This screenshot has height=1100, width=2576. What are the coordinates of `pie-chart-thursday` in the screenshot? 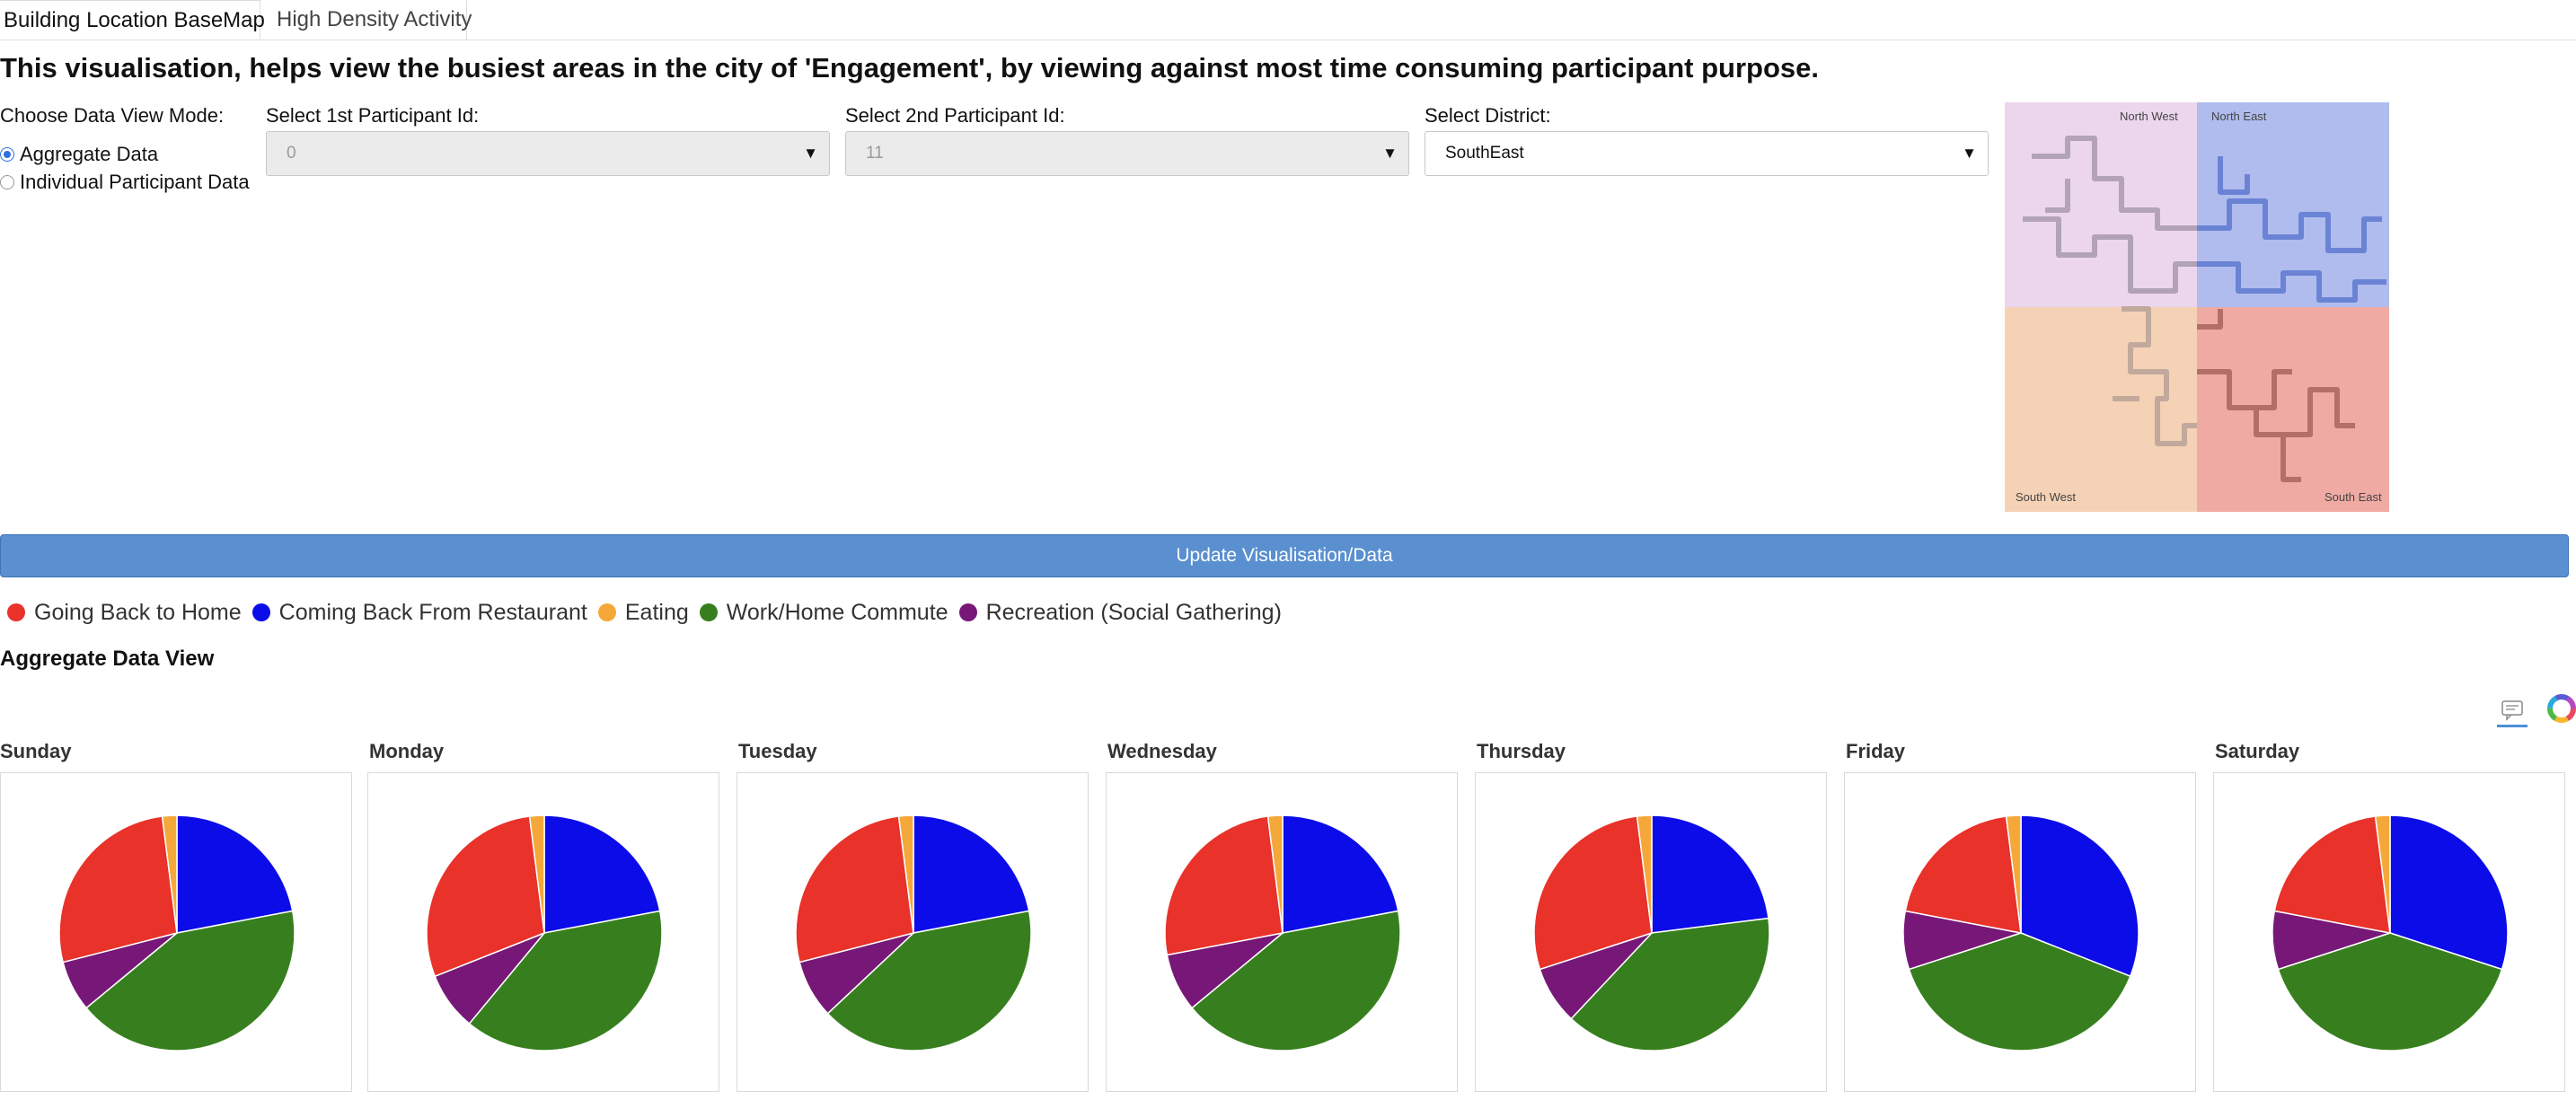 It's located at (1651, 932).